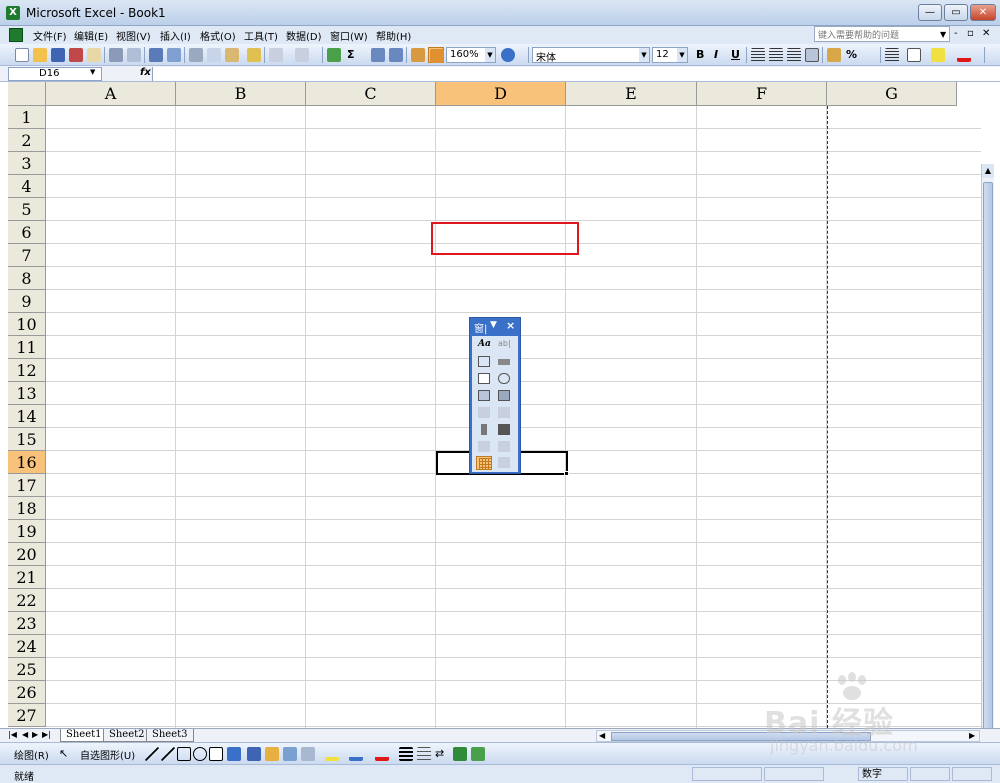 This screenshot has height=783, width=1000. I want to click on run-dialog-icon, so click(504, 463).